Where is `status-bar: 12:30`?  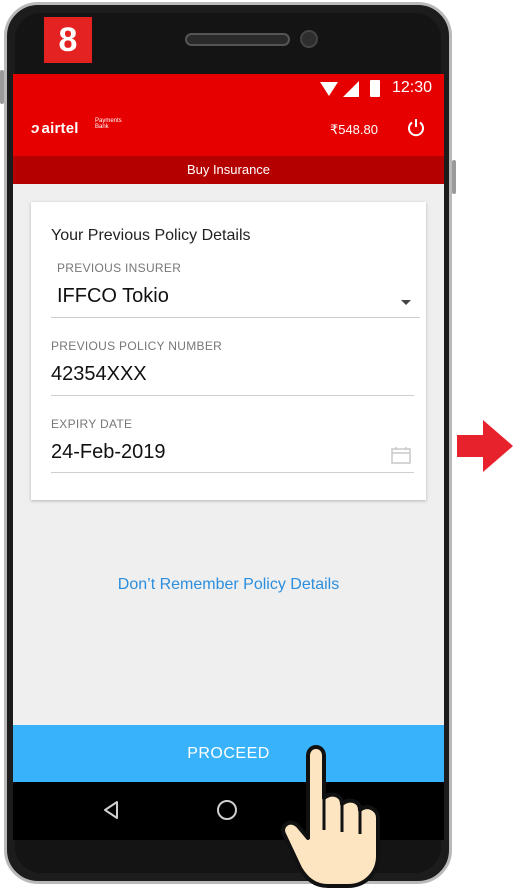
status-bar: 12:30 is located at coordinates (228, 89).